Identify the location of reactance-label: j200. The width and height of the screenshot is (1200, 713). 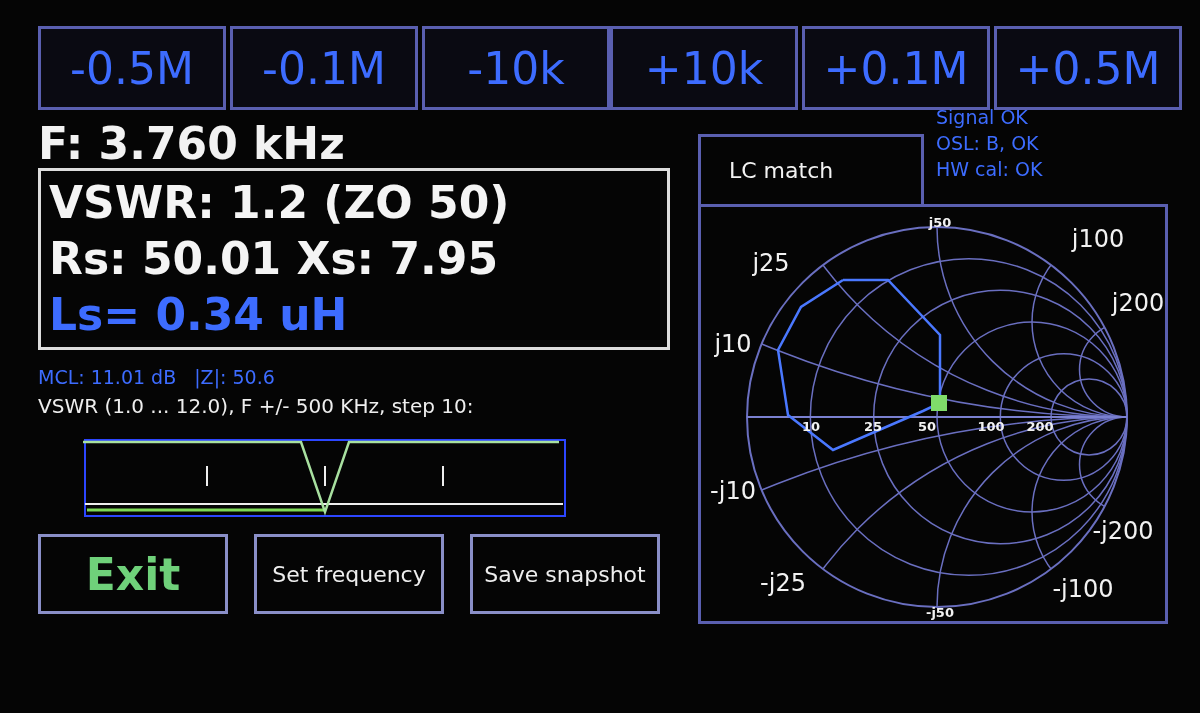
(1138, 303).